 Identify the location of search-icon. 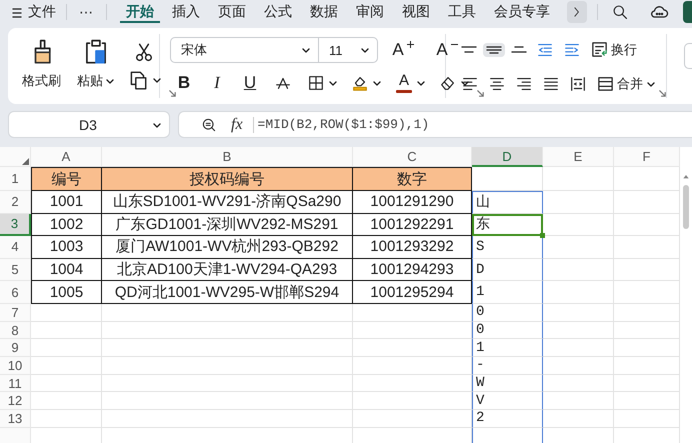
(620, 12).